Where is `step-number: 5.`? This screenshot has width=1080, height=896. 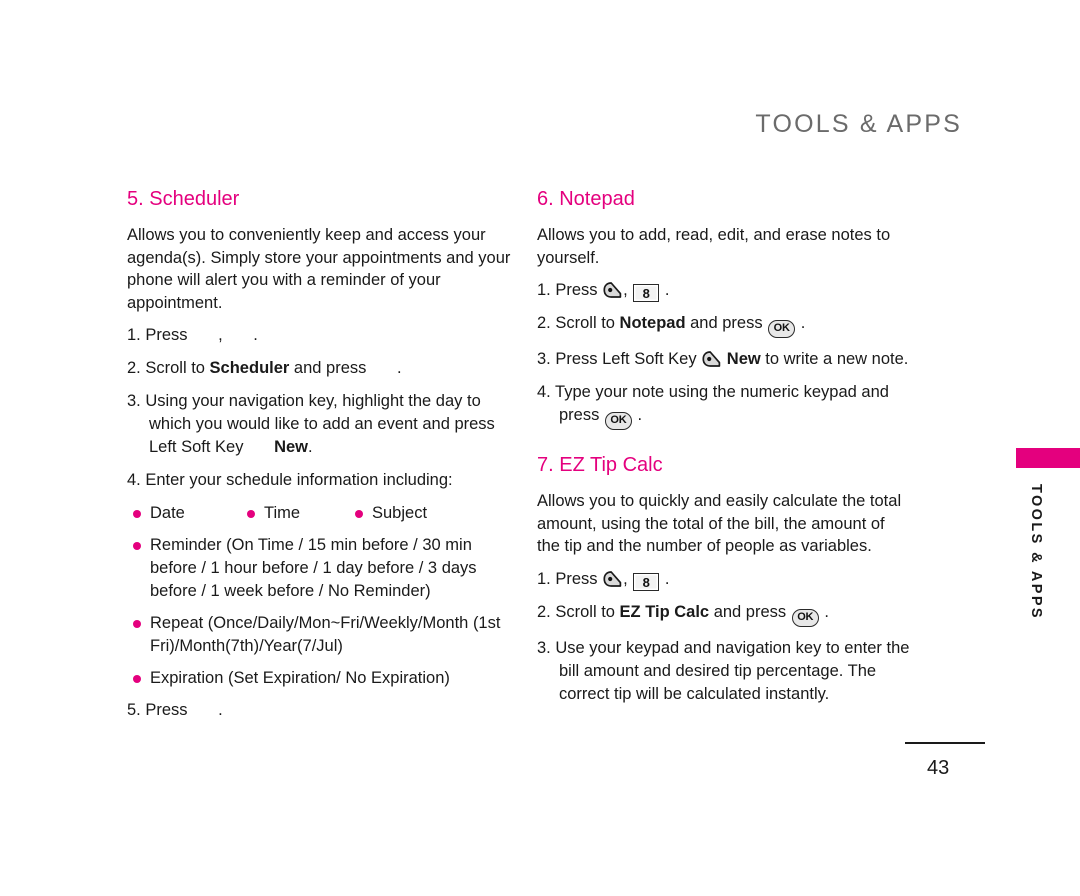 step-number: 5. is located at coordinates (136, 710).